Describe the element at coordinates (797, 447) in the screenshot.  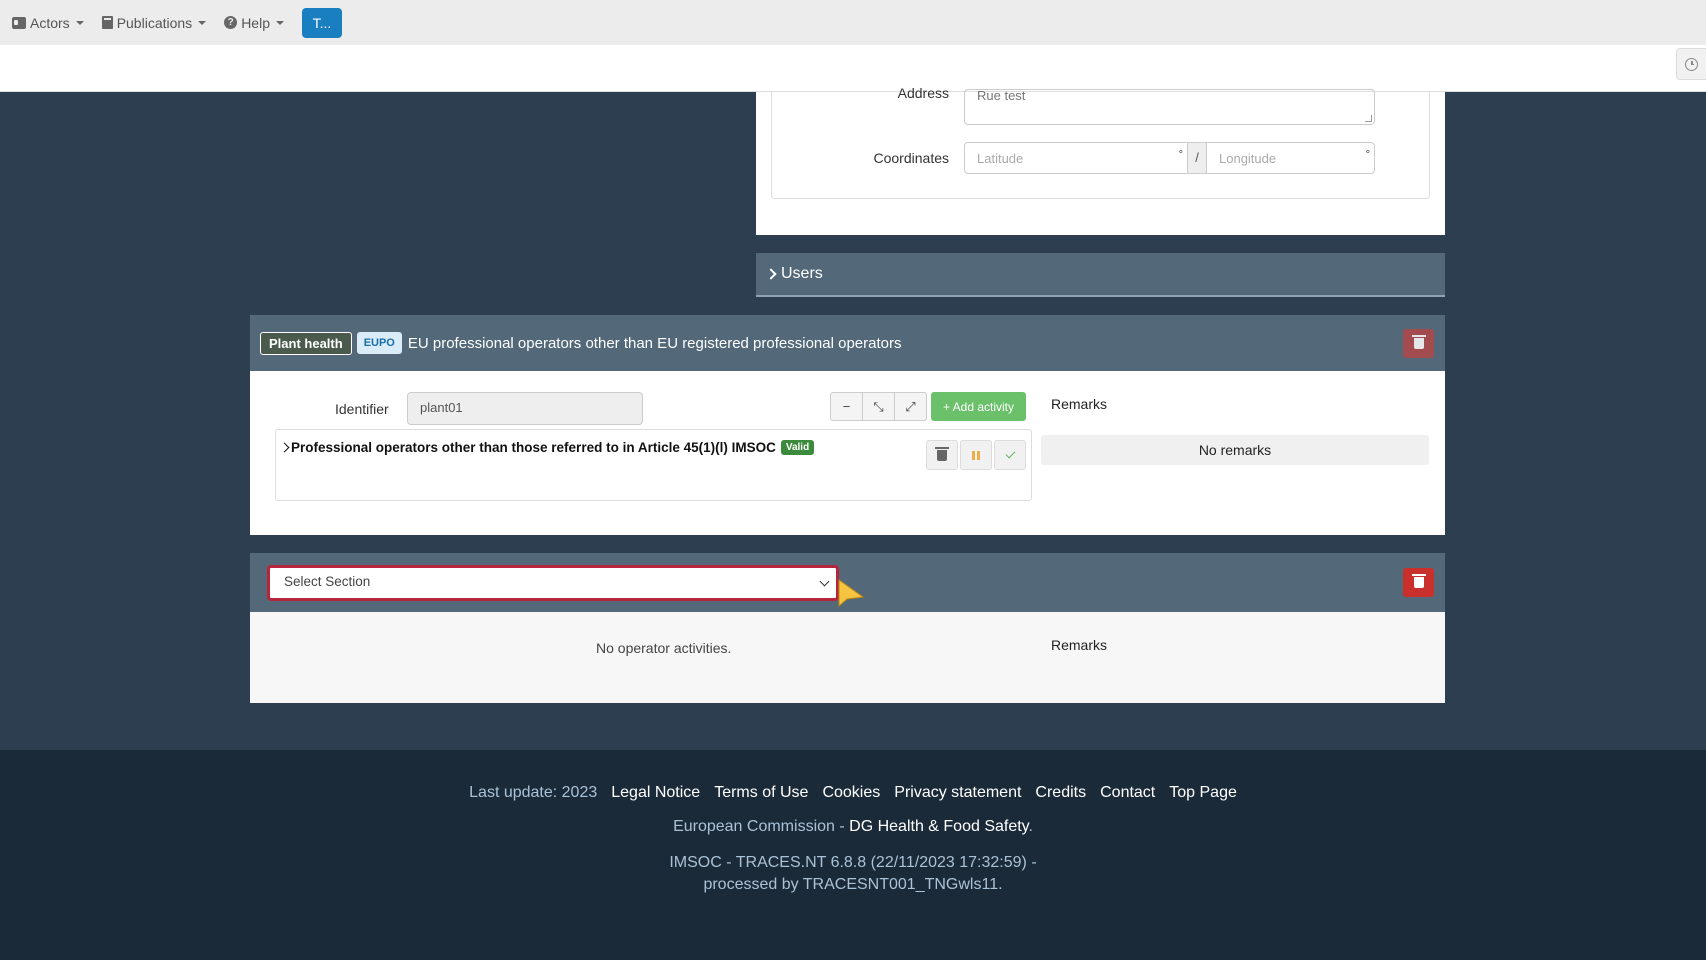
I see `status-badge: Valid` at that location.